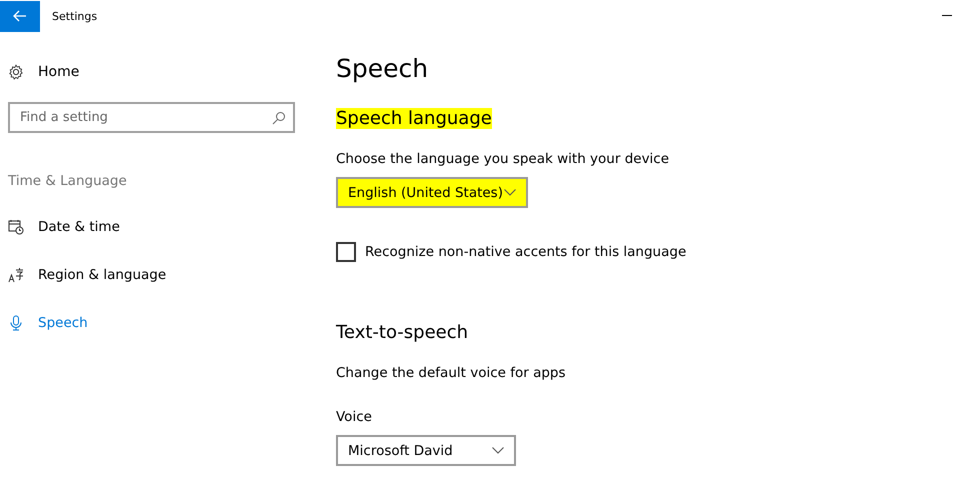 This screenshot has width=957, height=493. I want to click on section-heading: Text-to-speech, so click(402, 332).